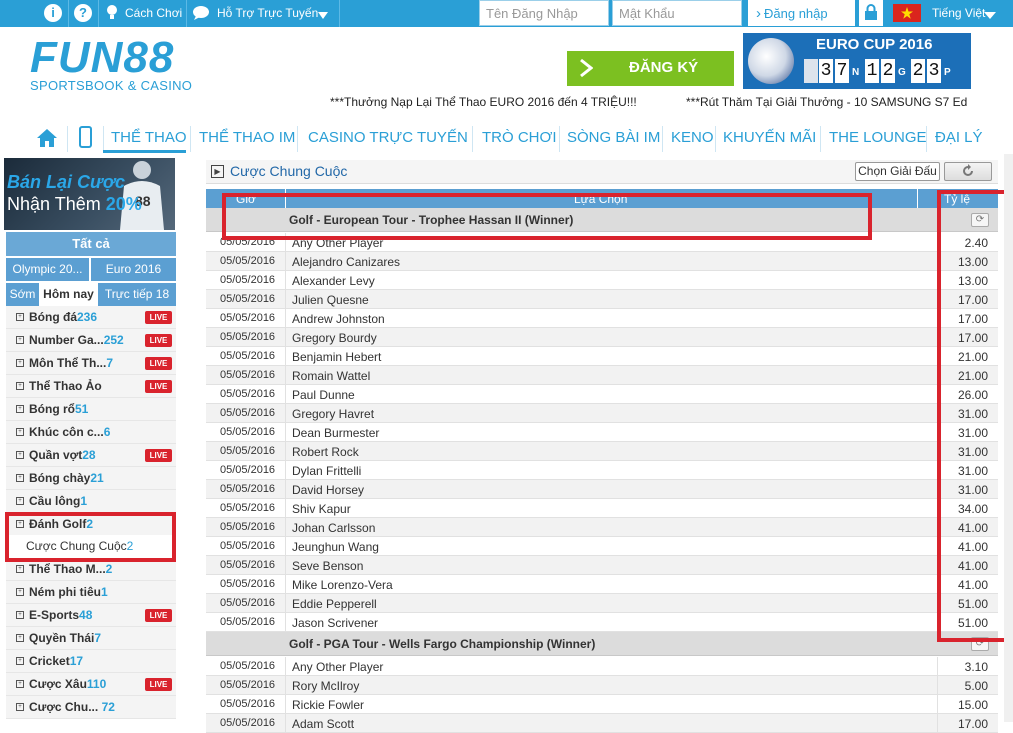  What do you see at coordinates (857, 61) in the screenshot?
I see `euro-cup-countdown: EURO CUP 2016 3 7 N 1 2 G 2 3 P` at bounding box center [857, 61].